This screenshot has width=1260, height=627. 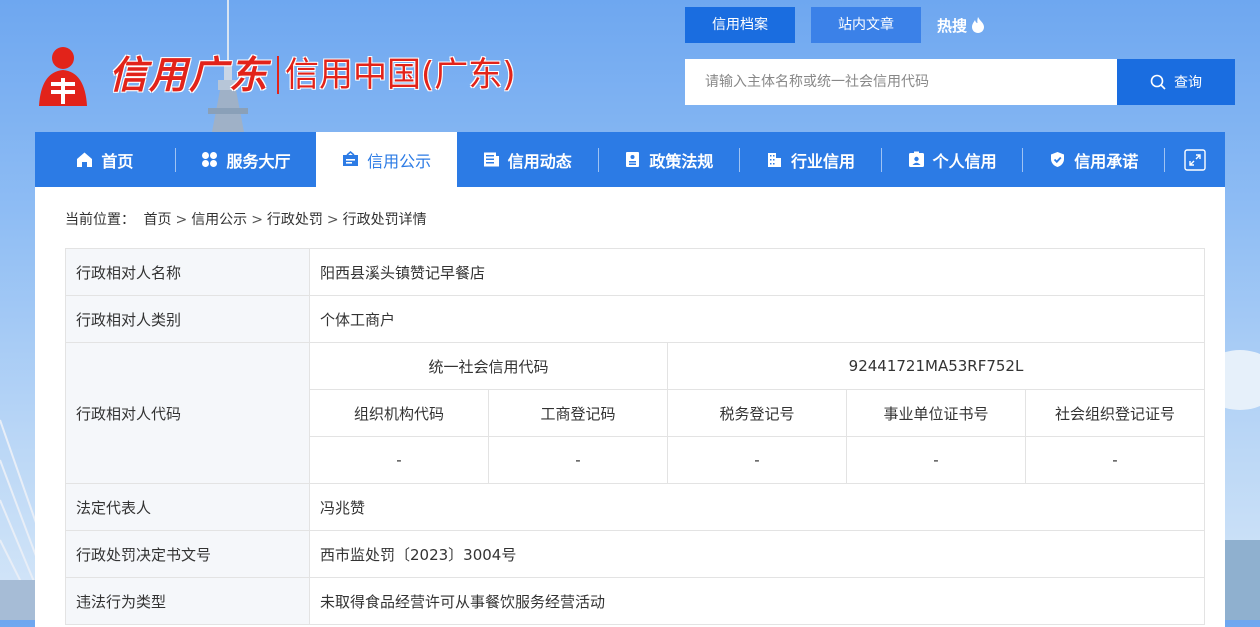 I want to click on table-row: 违法行为类型 未取得食品经营许可从事餐饮服务经营活动, so click(x=635, y=601).